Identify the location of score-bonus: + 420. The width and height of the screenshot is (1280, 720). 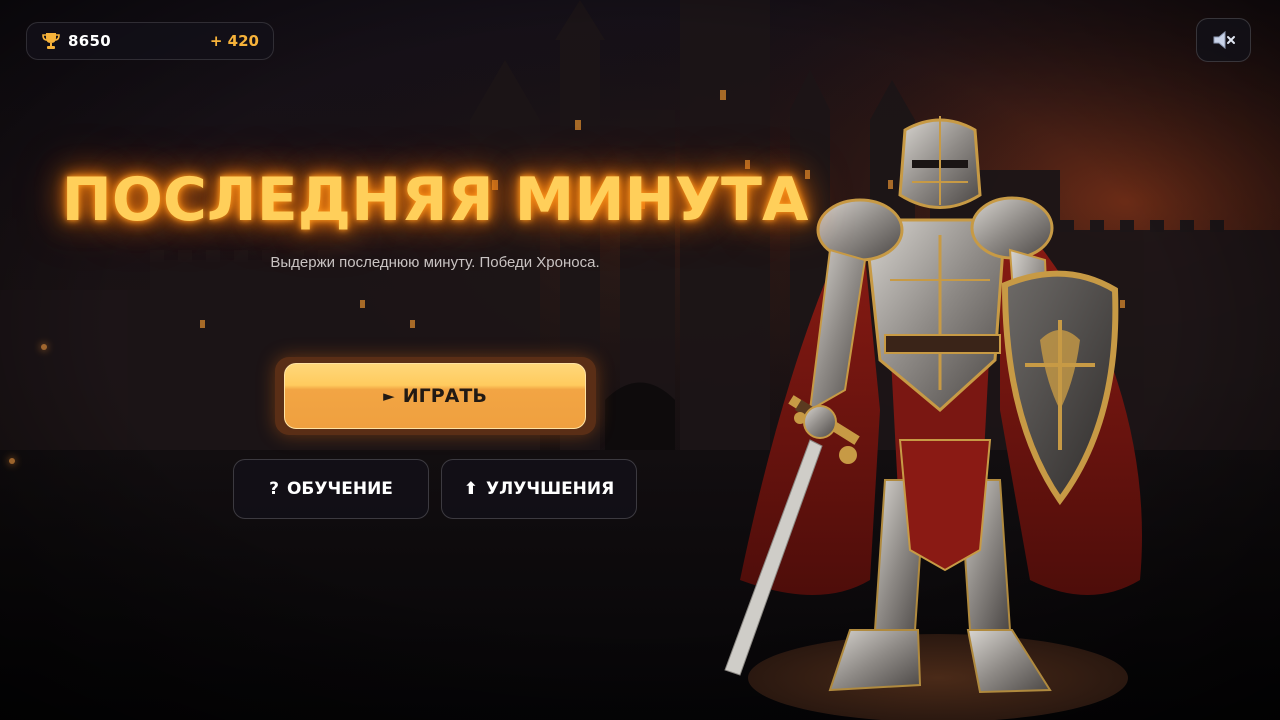
(234, 41).